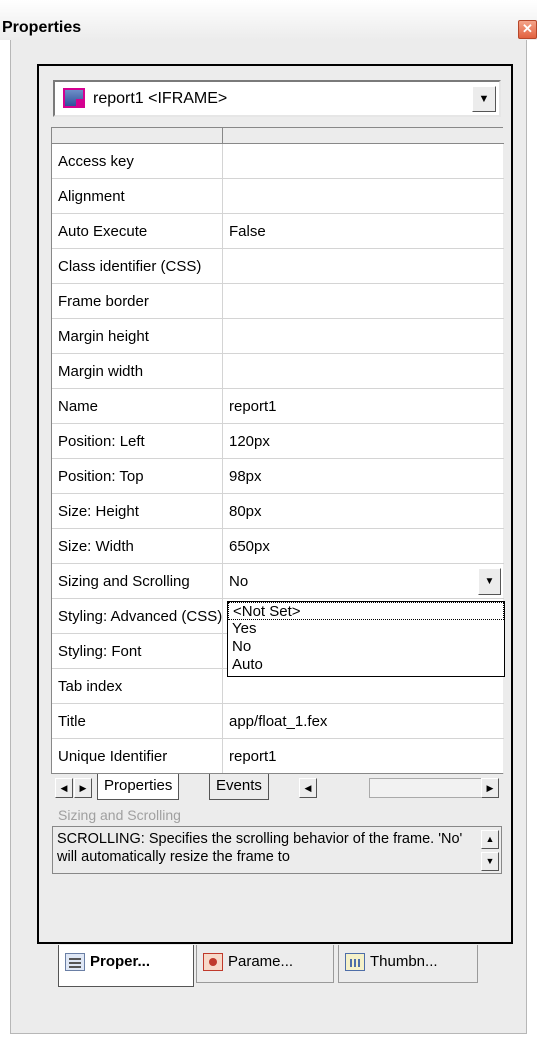 This screenshot has width=537, height=1040. I want to click on tab-events: Events, so click(239, 787).